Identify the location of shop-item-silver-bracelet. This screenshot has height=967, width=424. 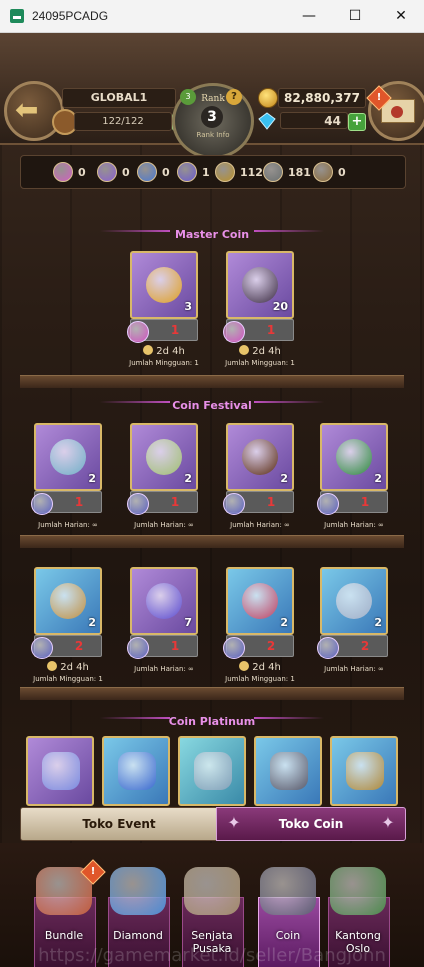
(212, 771).